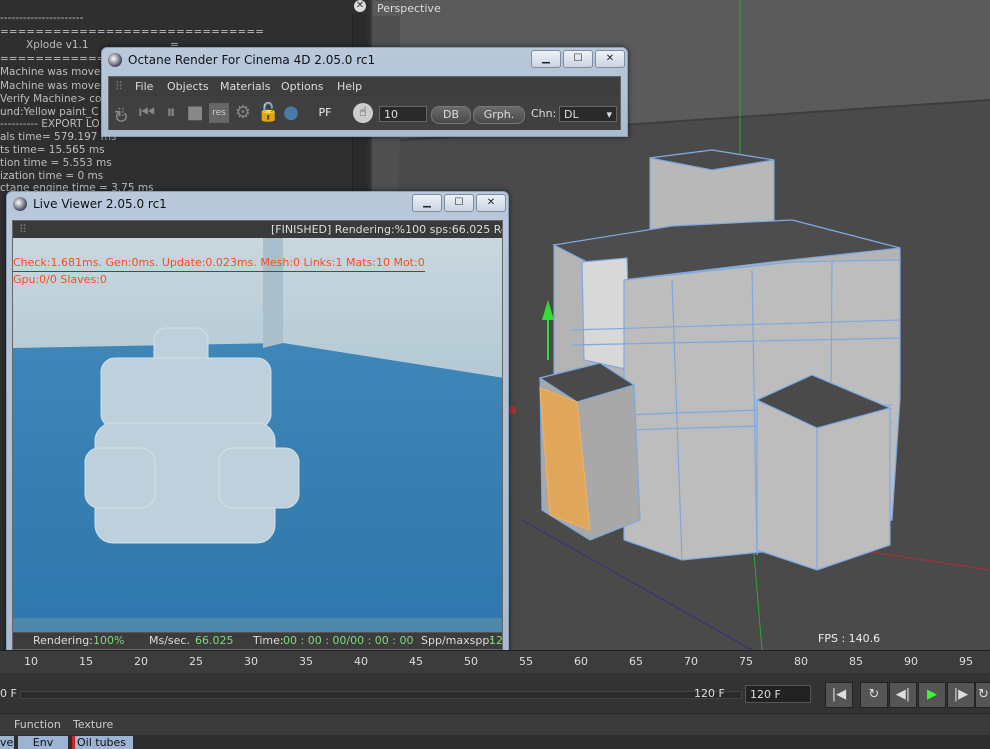 This screenshot has height=749, width=990. I want to click on db-button: DB, so click(451, 115).